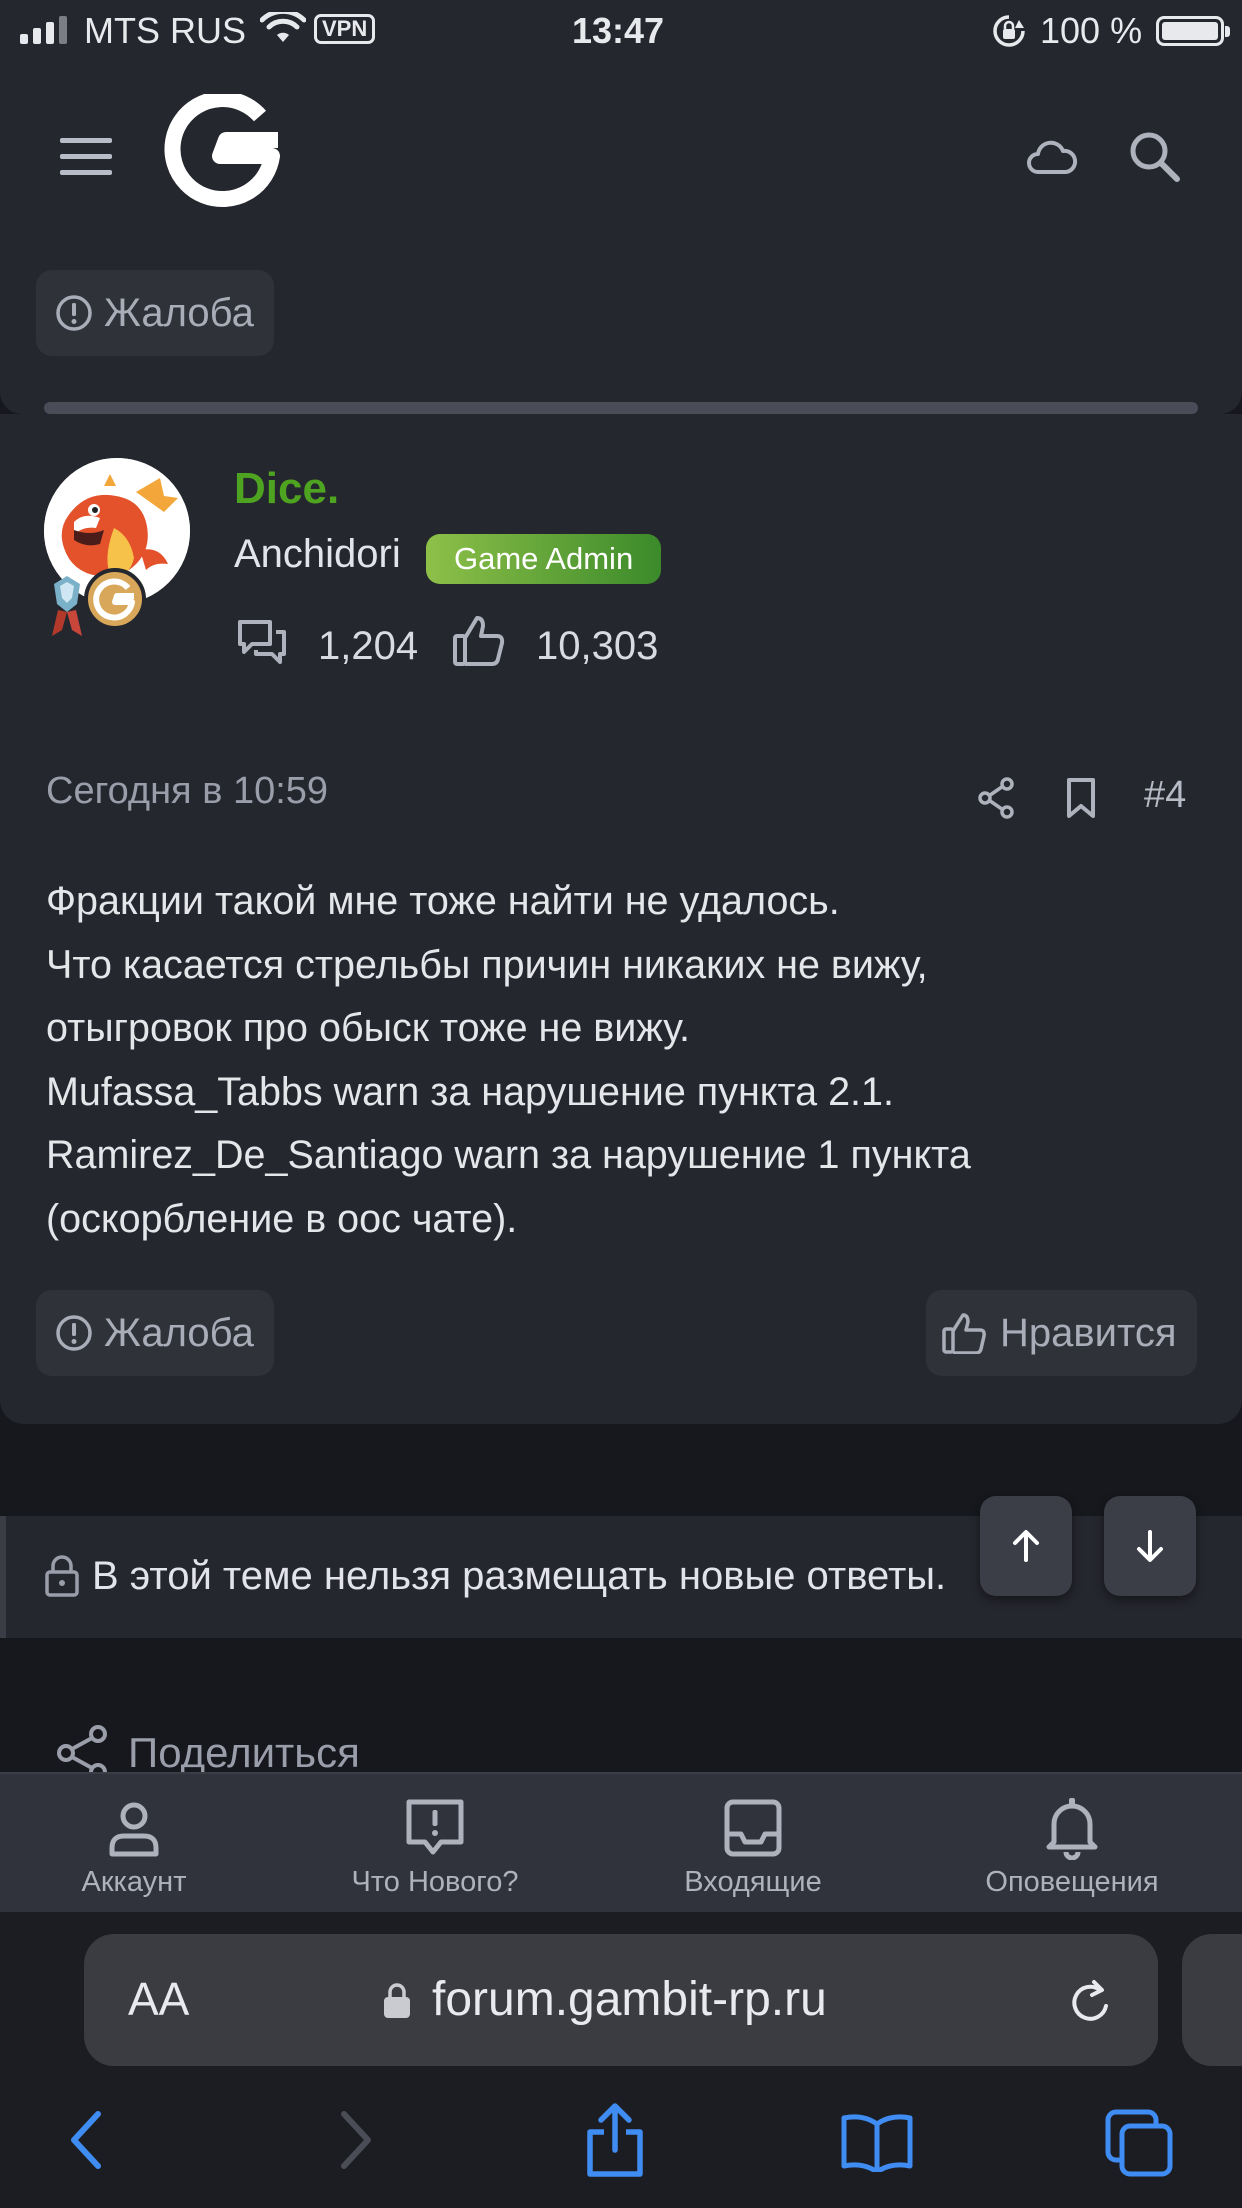 This screenshot has width=1242, height=2208. I want to click on signal-icon, so click(43, 29).